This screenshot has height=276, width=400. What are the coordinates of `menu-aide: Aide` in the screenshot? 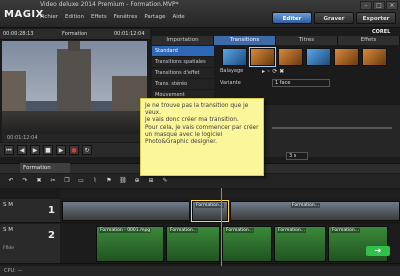 It's located at (178, 17).